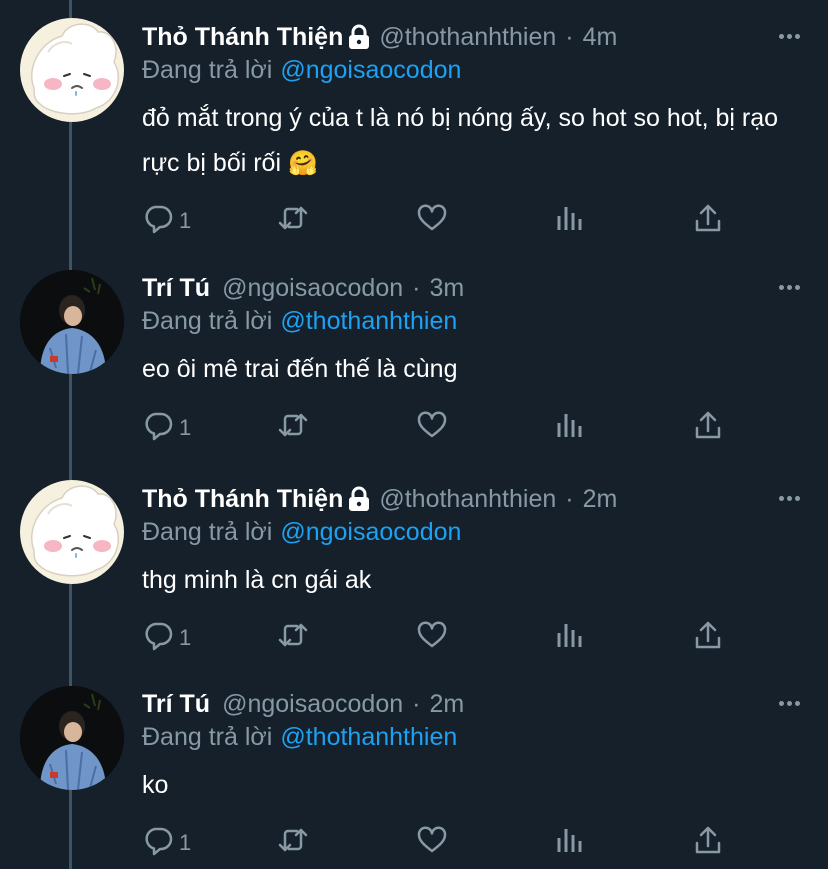 The width and height of the screenshot is (828, 869). I want to click on tweet-header: Thỏ Thánh Thiện @thothanhthien · 4m, so click(379, 37).